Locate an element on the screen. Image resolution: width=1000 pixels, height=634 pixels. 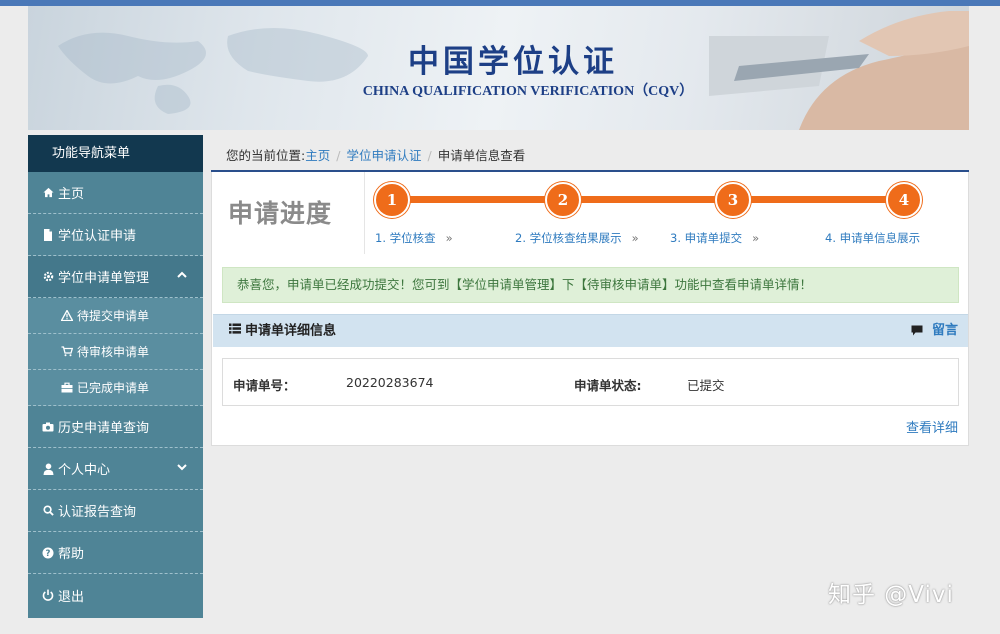
application-info-box: 申请单号： 20220283674 申请单状态: 已提交 is located at coordinates (590, 382).